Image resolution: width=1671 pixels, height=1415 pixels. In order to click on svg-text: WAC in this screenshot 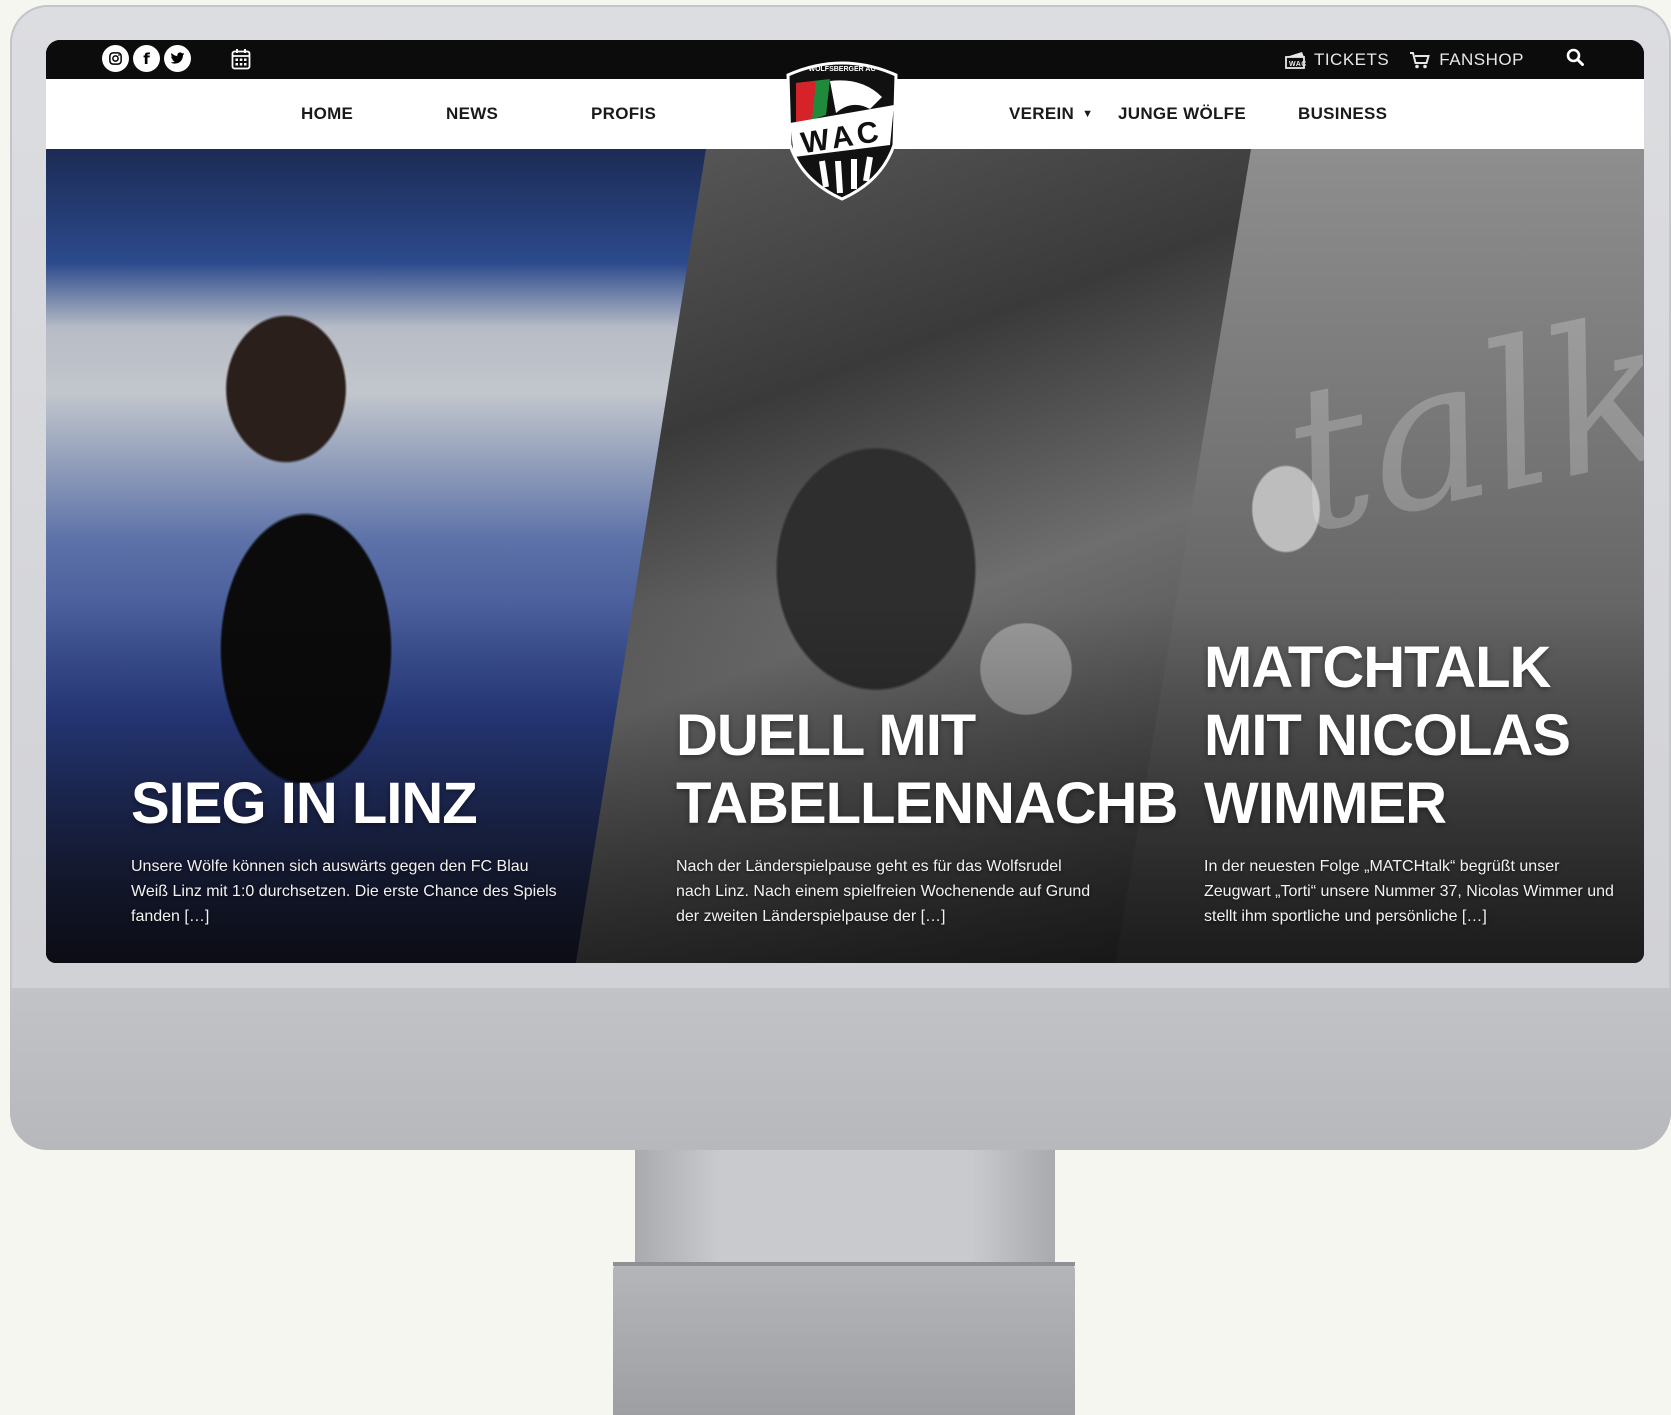, I will do `click(1297, 64)`.